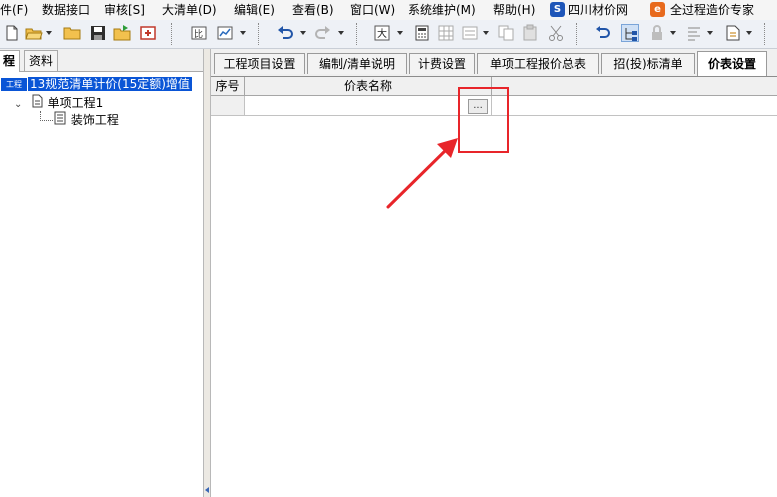  Describe the element at coordinates (122, 33) in the screenshot. I see `export-icon` at that location.